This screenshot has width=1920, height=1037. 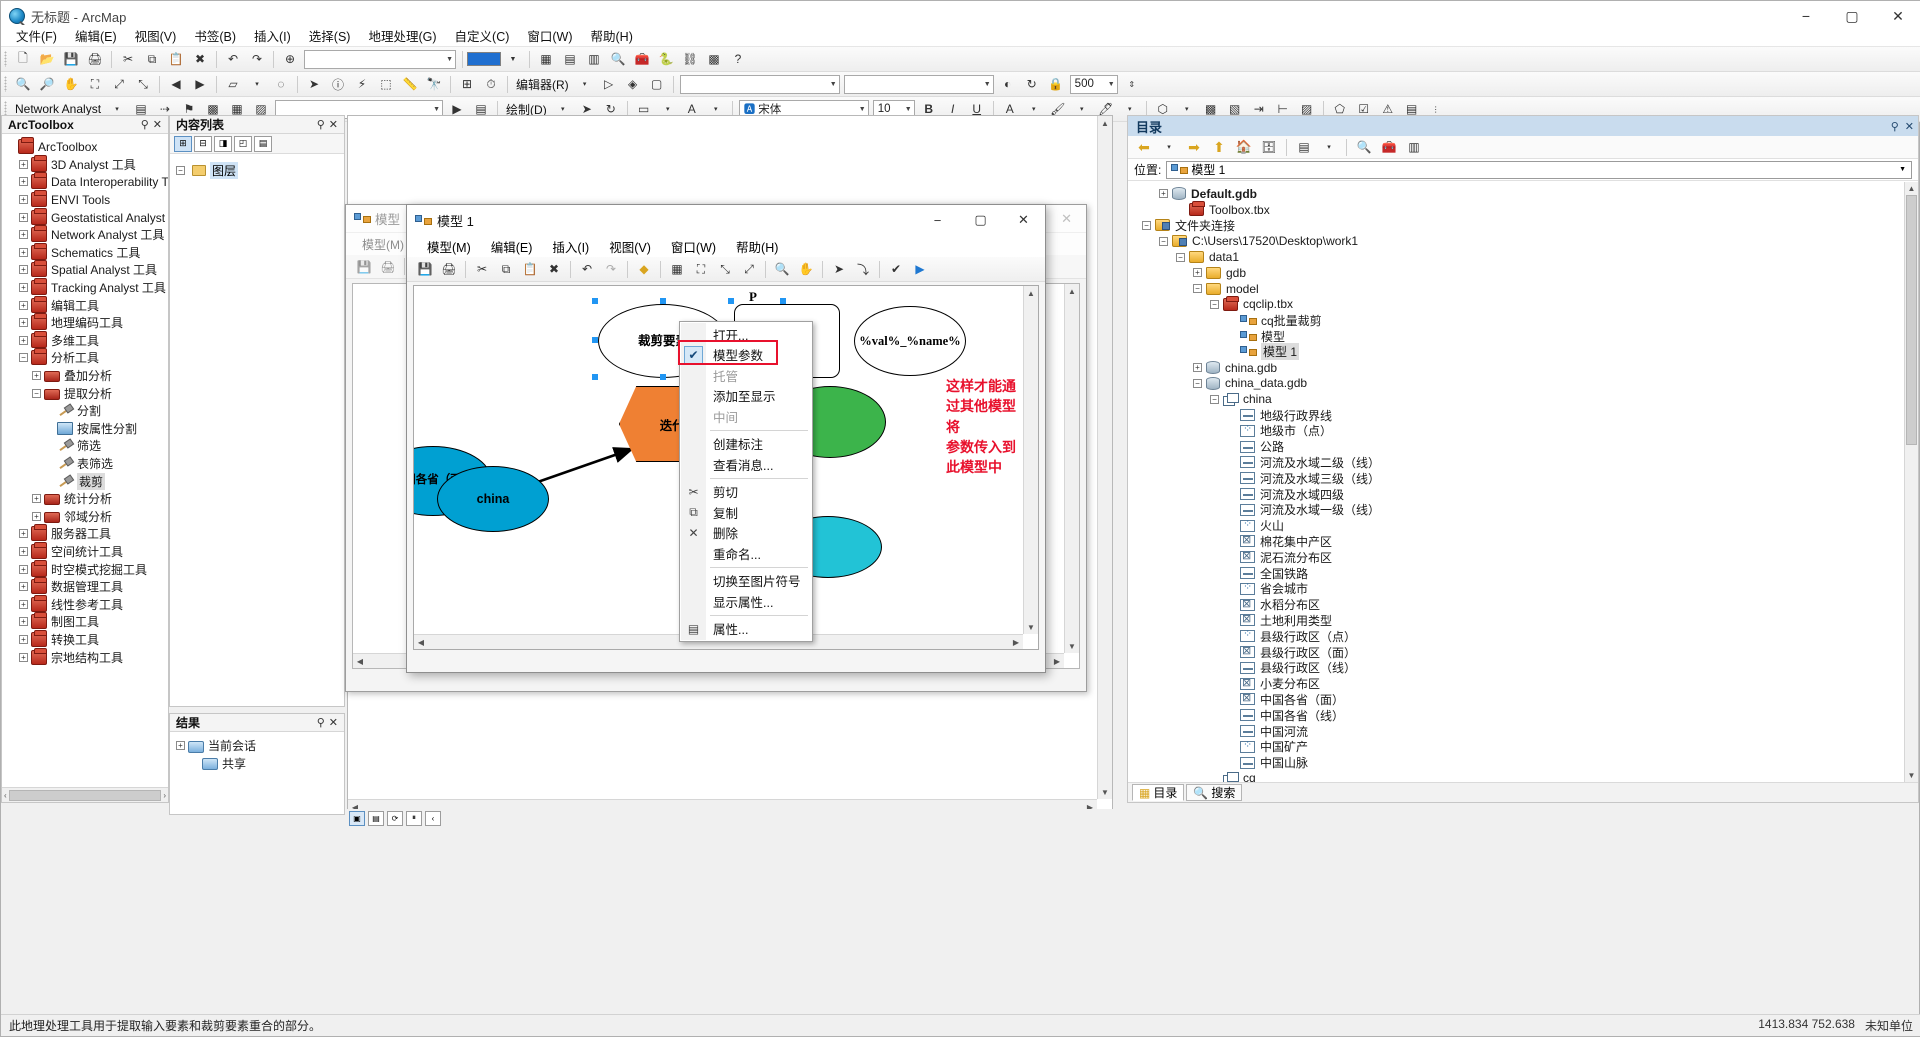 I want to click on save-icon: 💾, so click(x=425, y=269).